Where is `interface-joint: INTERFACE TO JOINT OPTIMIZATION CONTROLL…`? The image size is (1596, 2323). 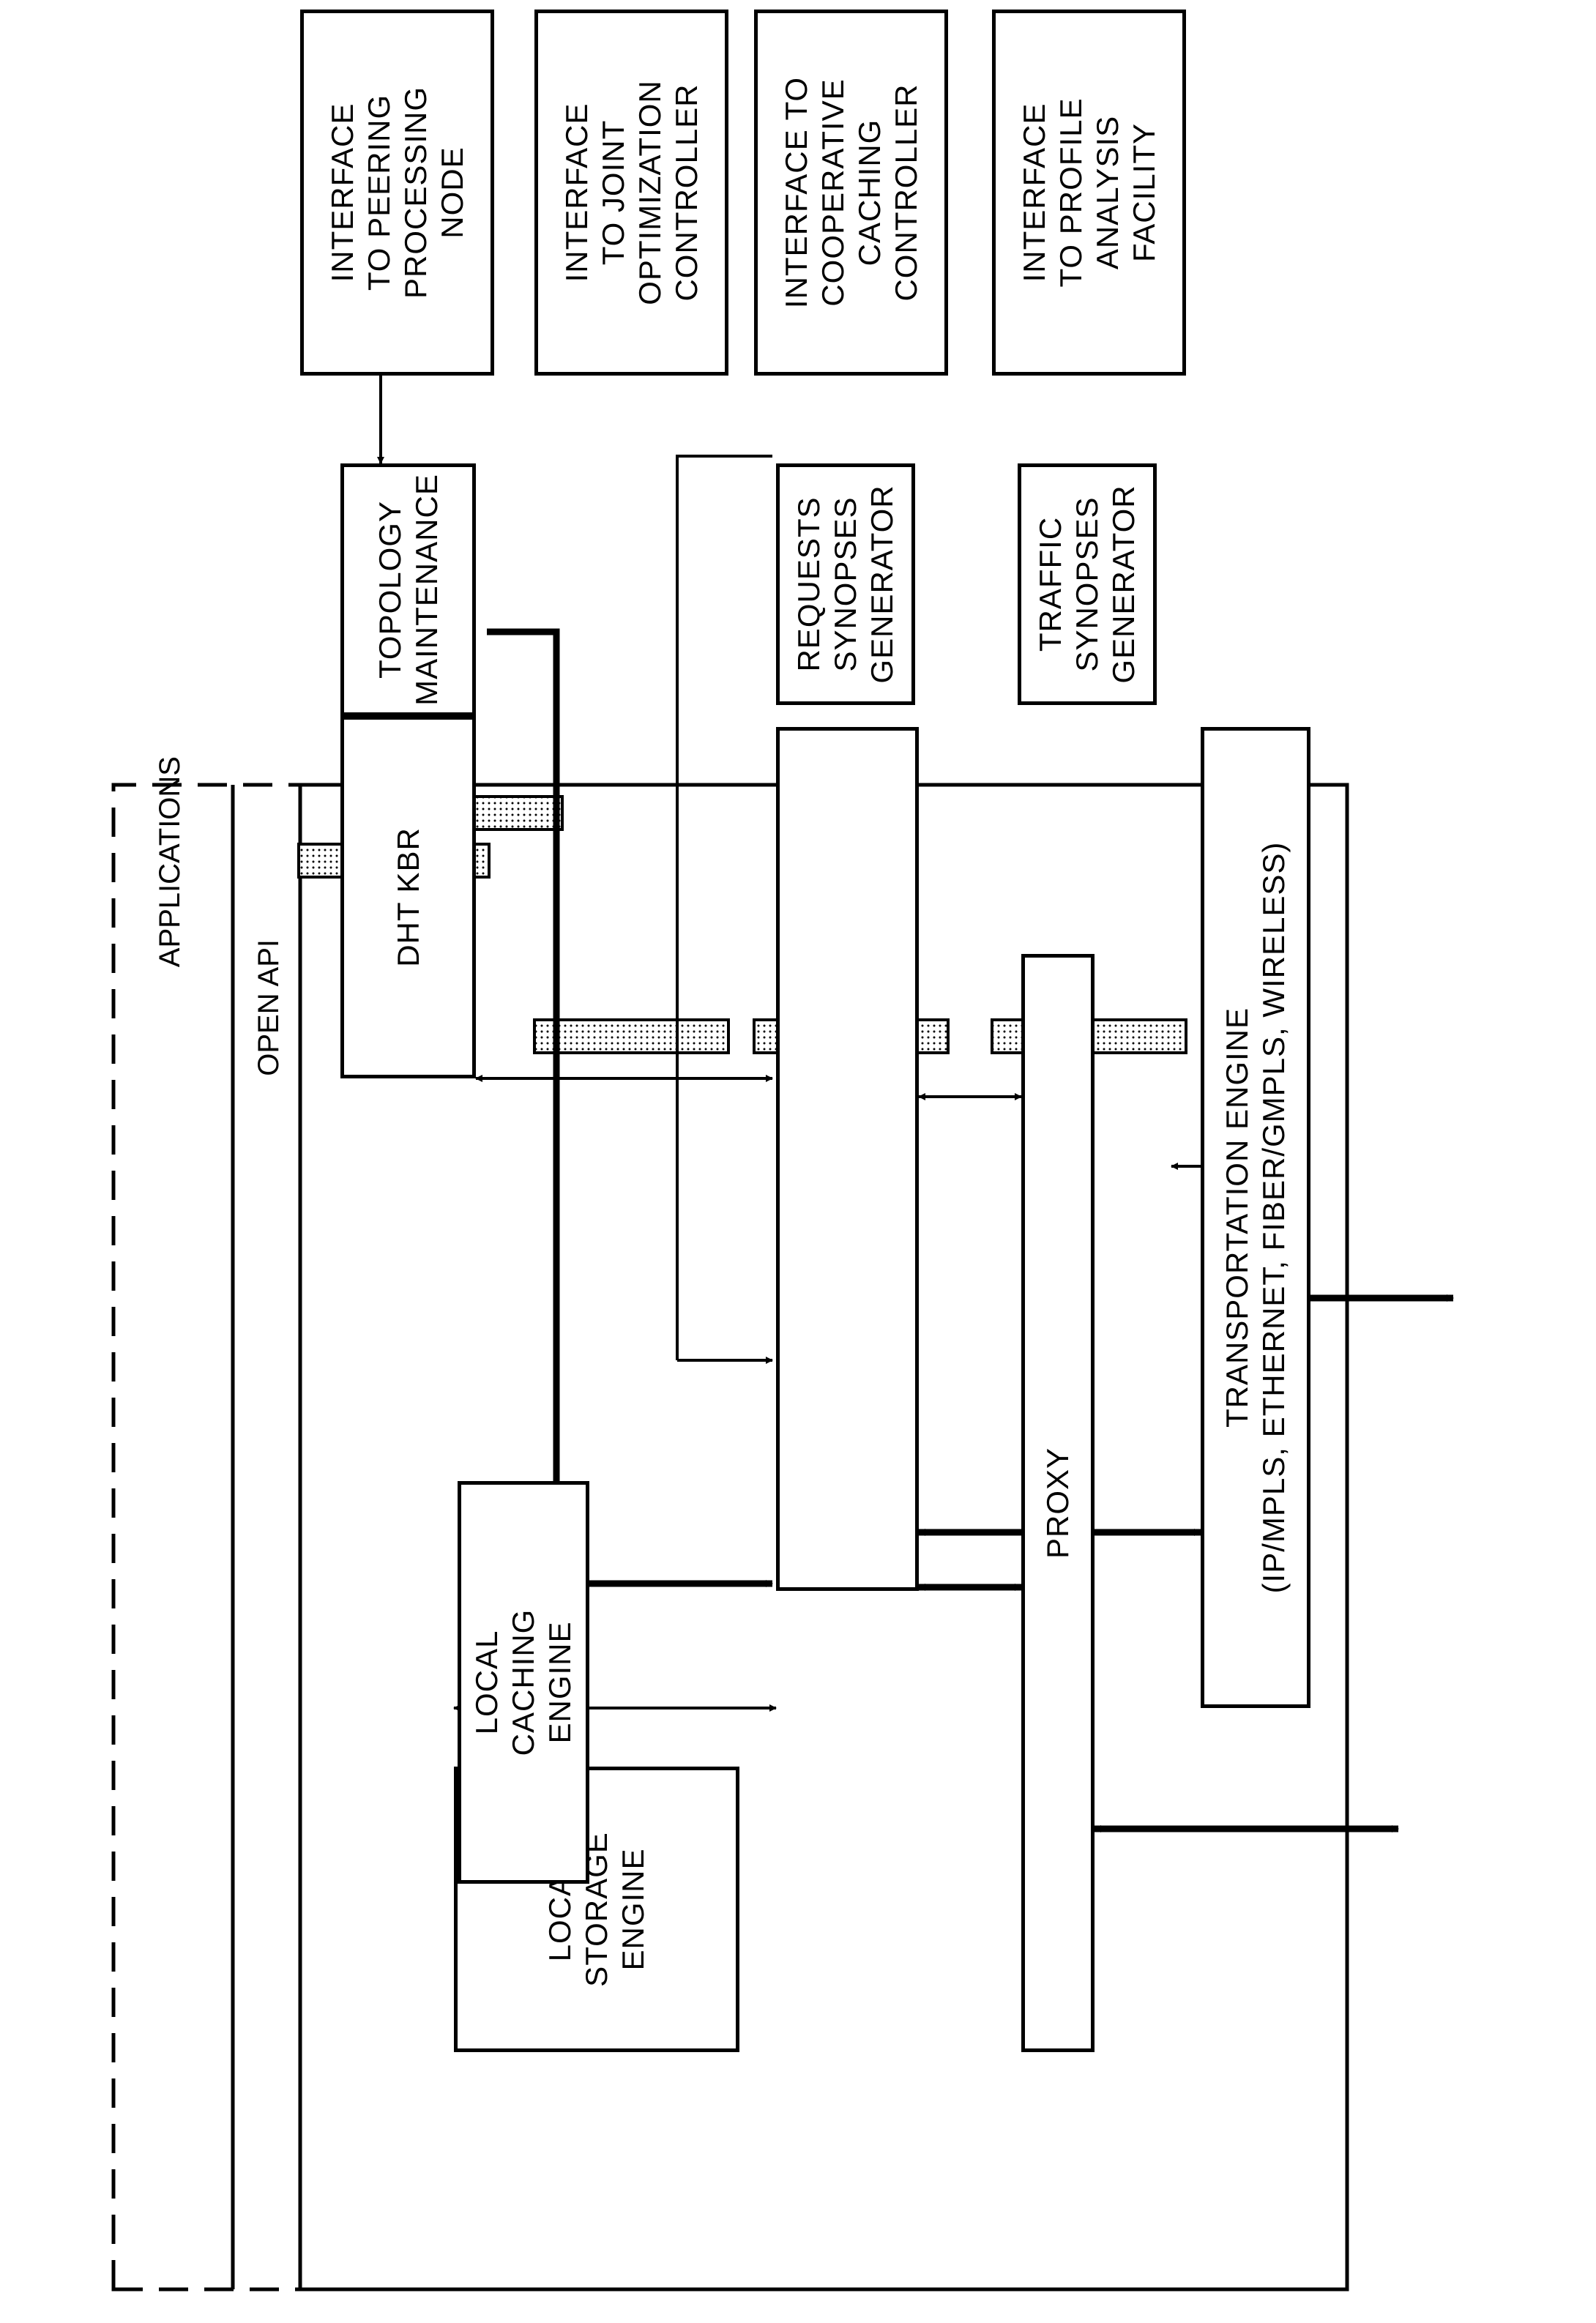 interface-joint: INTERFACE TO JOINT OPTIMIZATION CONTROLL… is located at coordinates (631, 193).